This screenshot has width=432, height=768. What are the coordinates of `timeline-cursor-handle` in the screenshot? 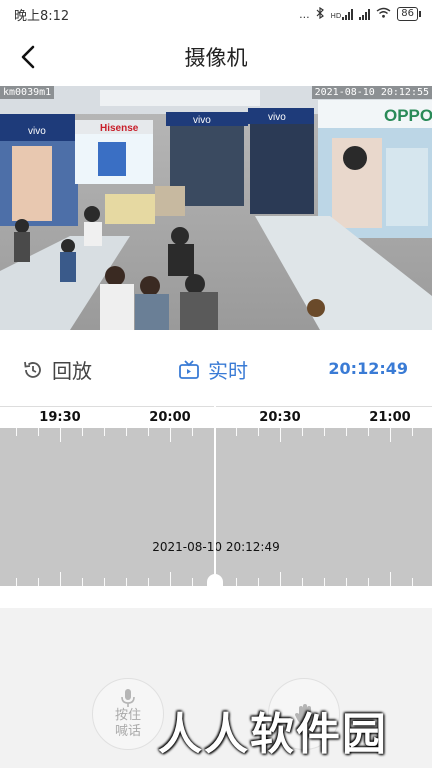 It's located at (215, 580).